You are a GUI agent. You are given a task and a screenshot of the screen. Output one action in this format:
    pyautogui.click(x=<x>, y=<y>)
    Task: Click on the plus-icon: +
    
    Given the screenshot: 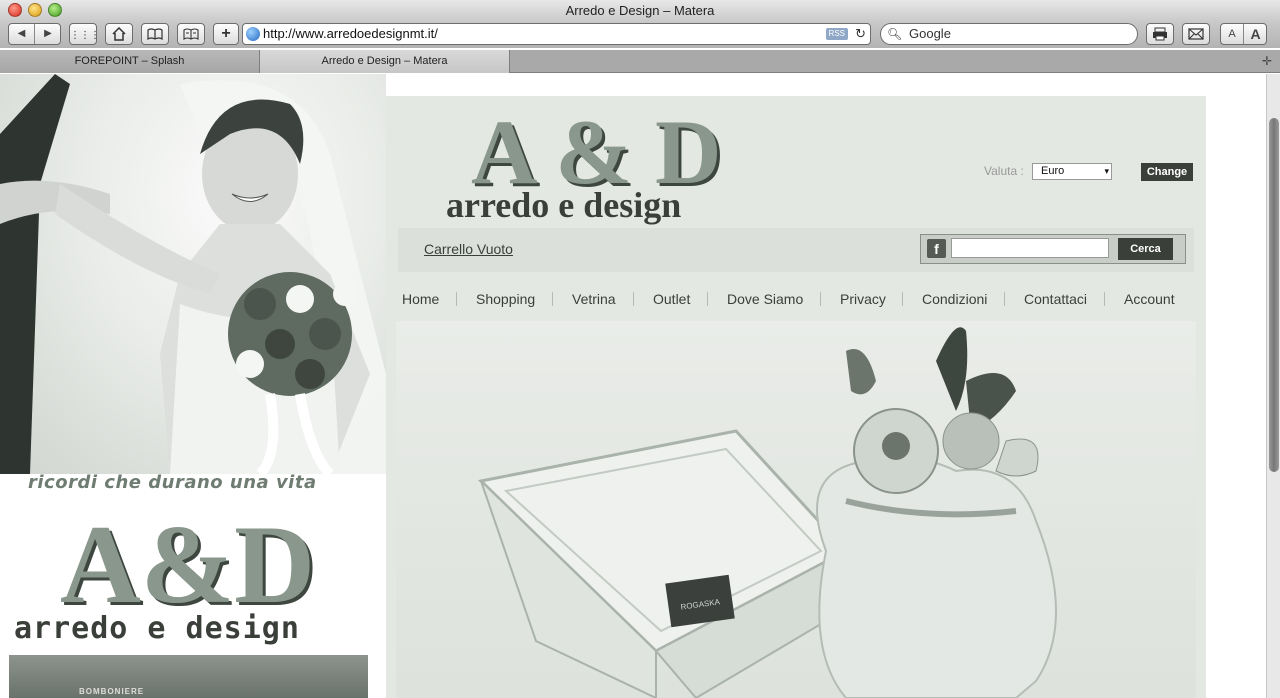 What is the action you would take?
    pyautogui.click(x=226, y=33)
    